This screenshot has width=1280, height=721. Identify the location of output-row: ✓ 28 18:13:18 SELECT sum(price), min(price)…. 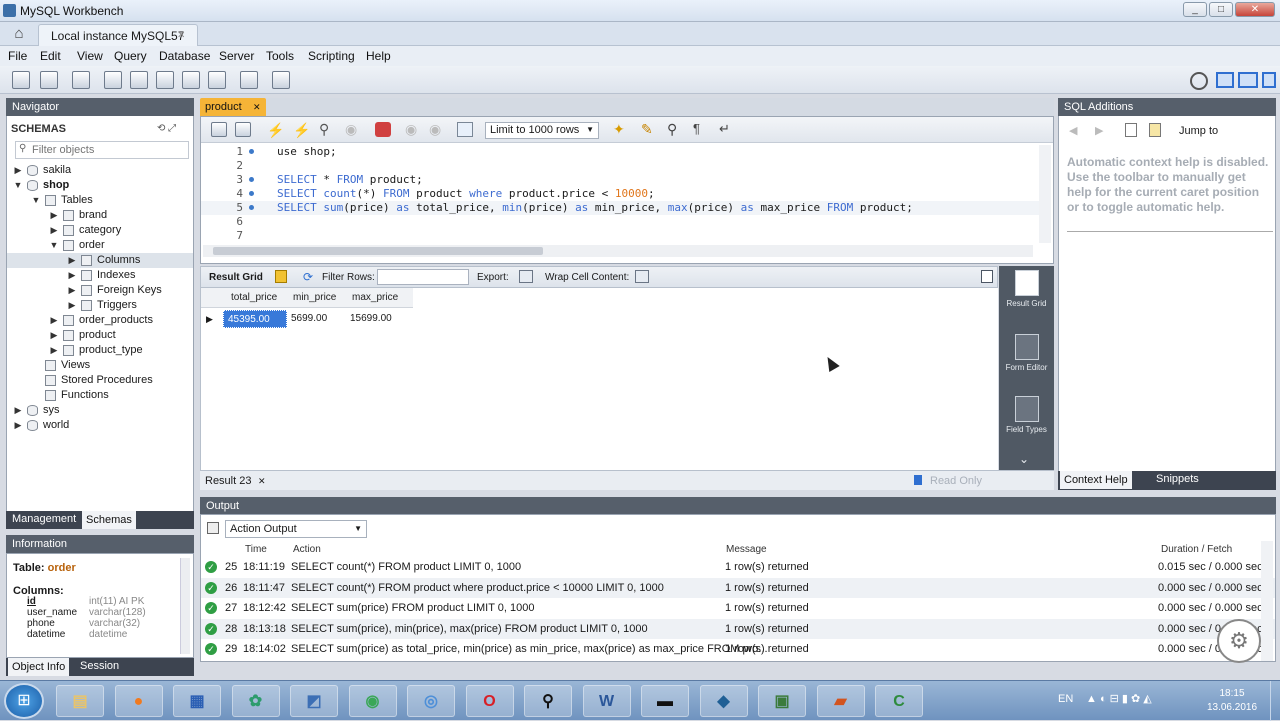
(738, 628).